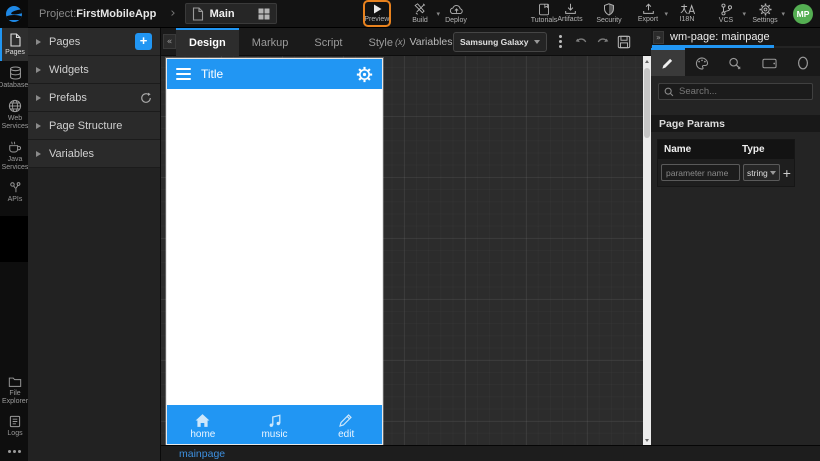 Image resolution: width=820 pixels, height=461 pixels. Describe the element at coordinates (609, 20) in the screenshot. I see `security-label: Security` at that location.